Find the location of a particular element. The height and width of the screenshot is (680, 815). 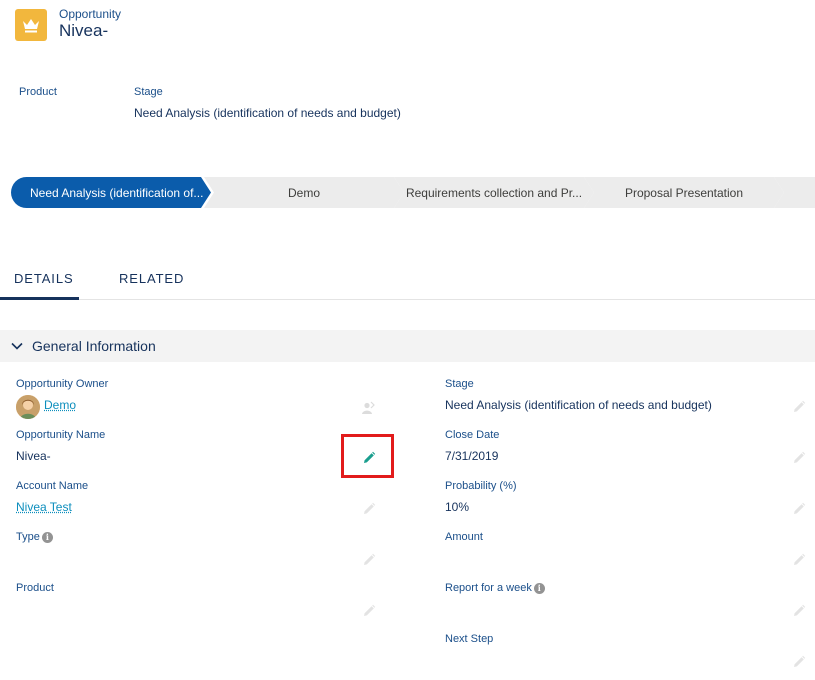

path-stage-label: Proposal Presentation is located at coordinates (684, 192).